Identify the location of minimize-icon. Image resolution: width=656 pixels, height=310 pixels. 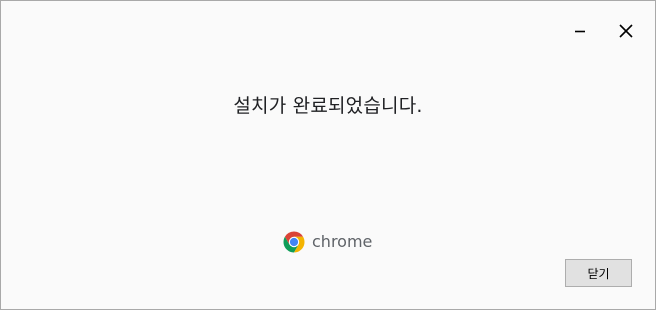
(580, 31).